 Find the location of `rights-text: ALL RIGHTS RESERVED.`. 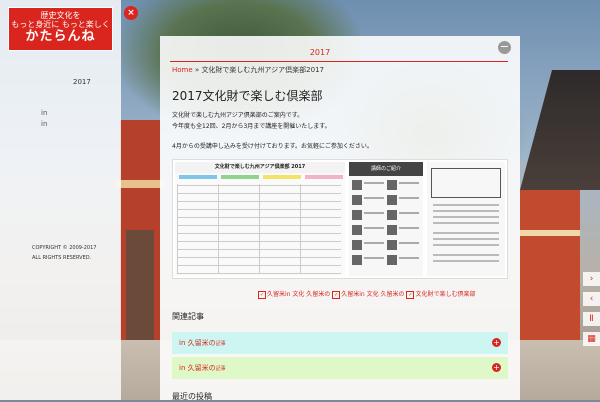

rights-text: ALL RIGHTS RESERVED. is located at coordinates (62, 258).